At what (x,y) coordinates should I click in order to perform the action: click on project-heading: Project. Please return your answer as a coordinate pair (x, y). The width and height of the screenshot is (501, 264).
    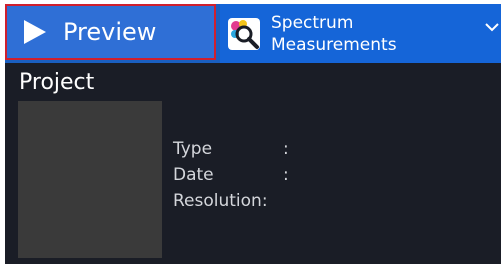
    Looking at the image, I should click on (57, 82).